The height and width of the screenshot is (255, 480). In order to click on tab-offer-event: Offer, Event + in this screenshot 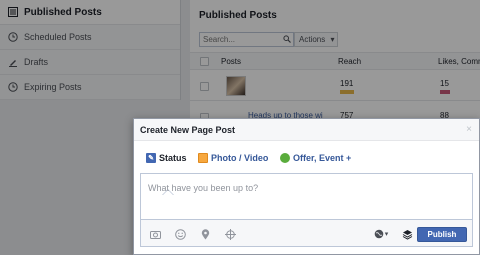, I will do `click(315, 158)`.